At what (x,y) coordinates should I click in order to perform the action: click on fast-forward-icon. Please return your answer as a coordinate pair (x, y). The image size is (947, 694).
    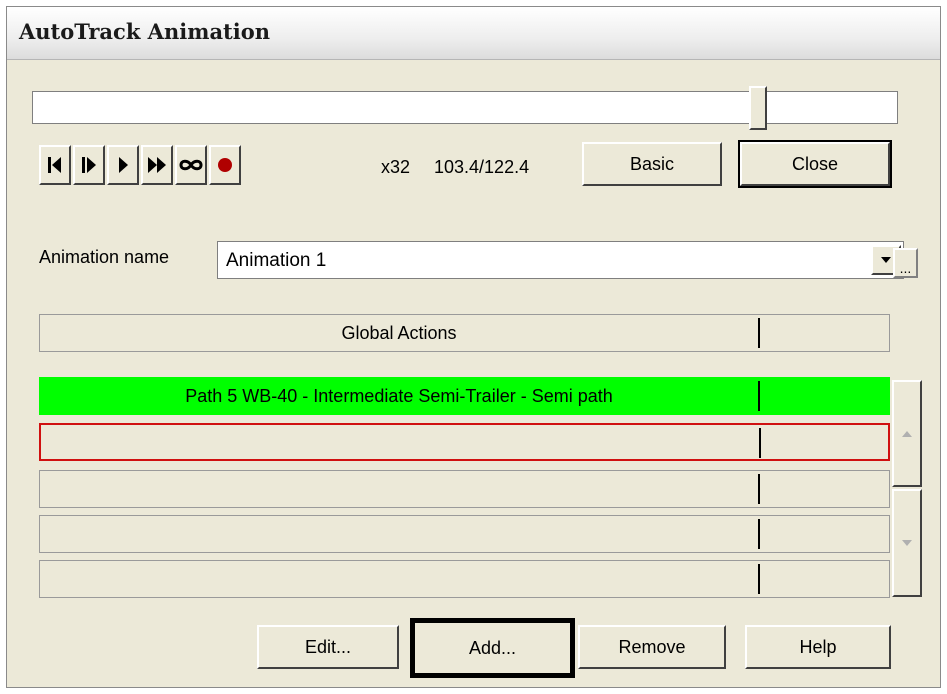
    Looking at the image, I should click on (157, 165).